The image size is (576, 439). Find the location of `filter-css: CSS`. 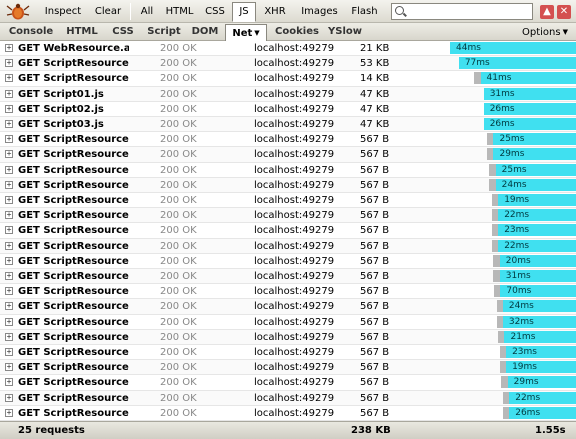

filter-css: CSS is located at coordinates (215, 11).